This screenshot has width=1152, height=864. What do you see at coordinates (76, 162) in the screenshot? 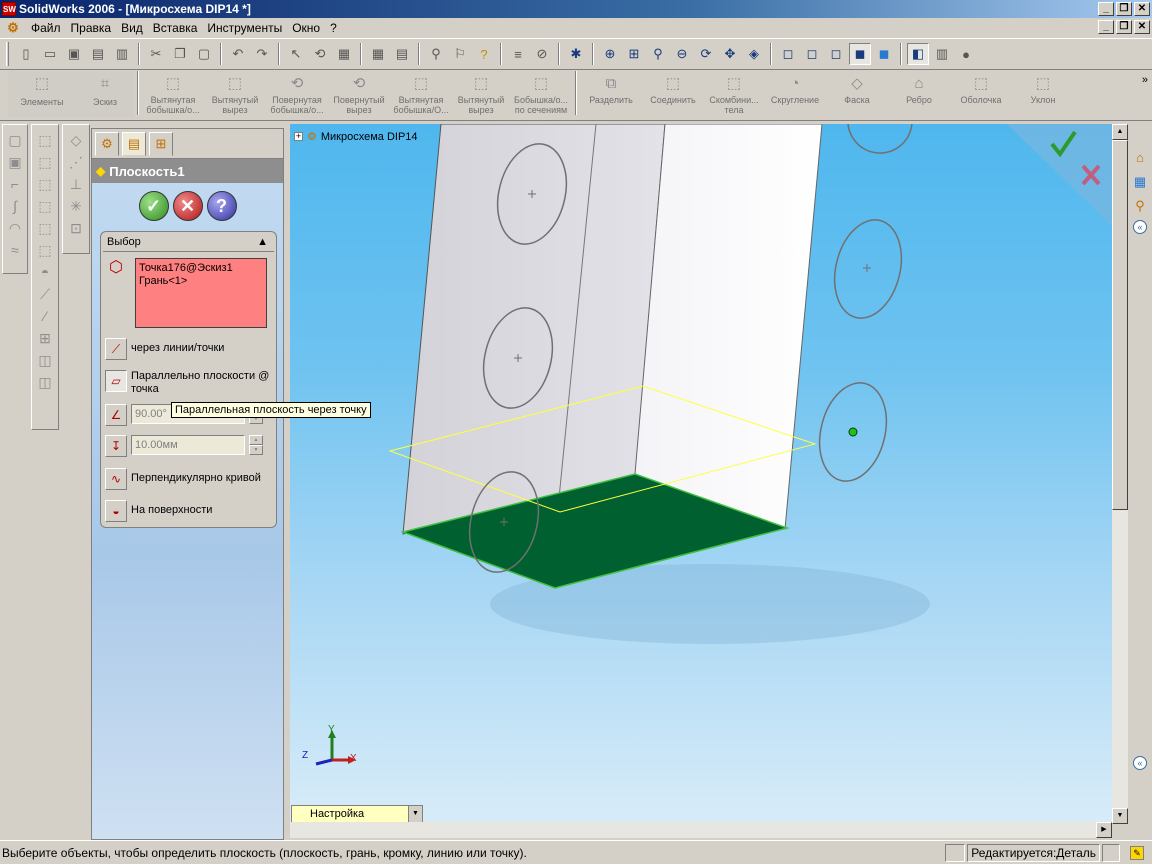
I see `axis-icon: ⋰` at bounding box center [76, 162].